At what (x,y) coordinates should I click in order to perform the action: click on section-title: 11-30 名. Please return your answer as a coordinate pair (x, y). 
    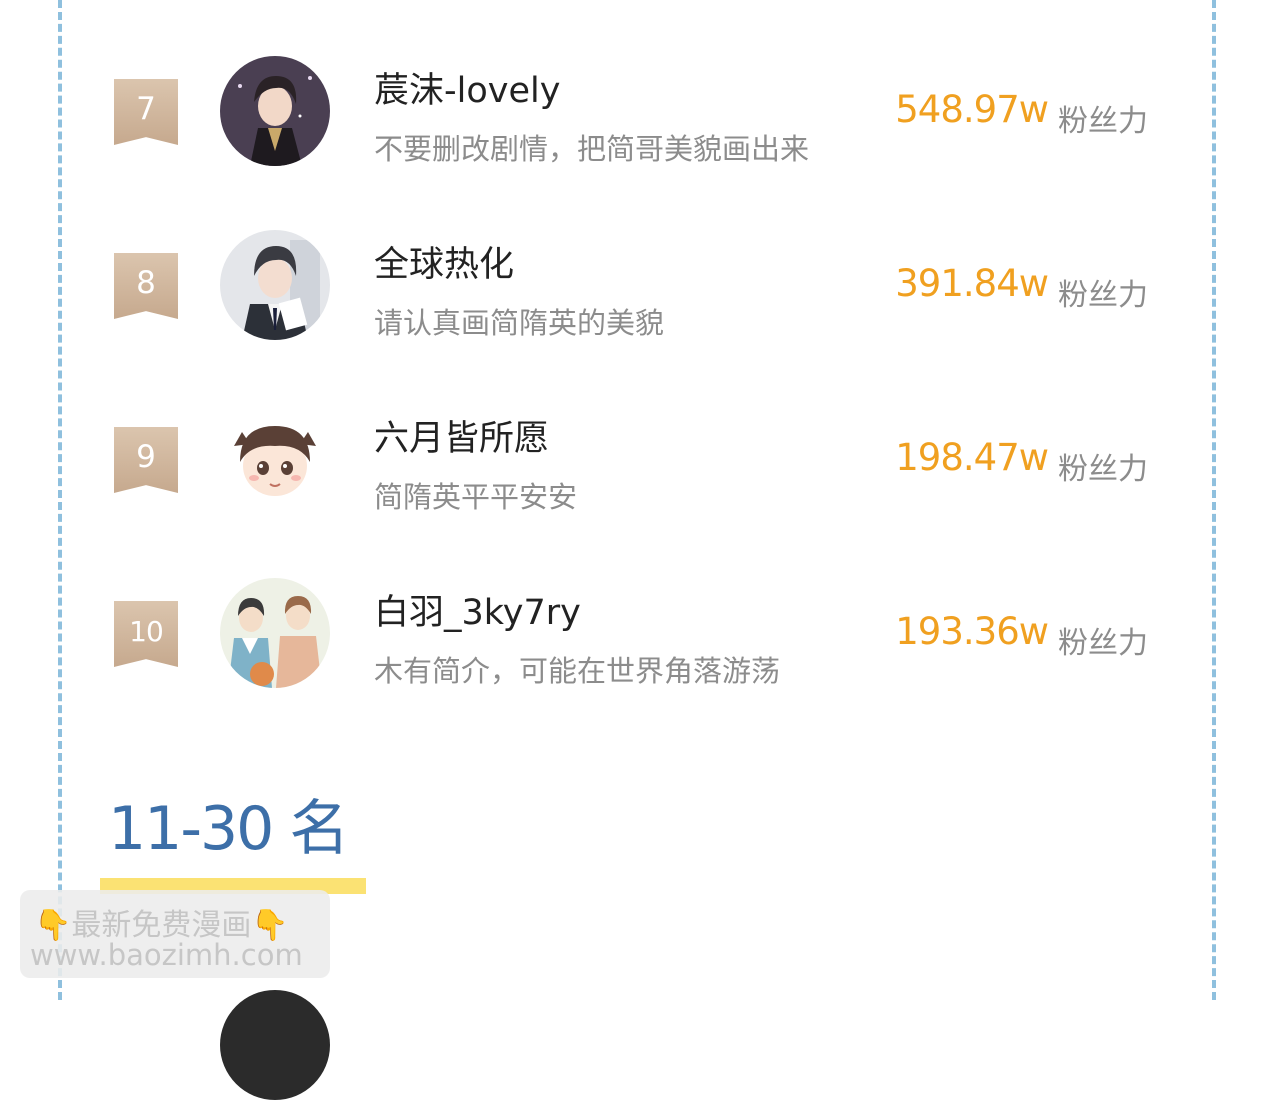
    Looking at the image, I should click on (228, 829).